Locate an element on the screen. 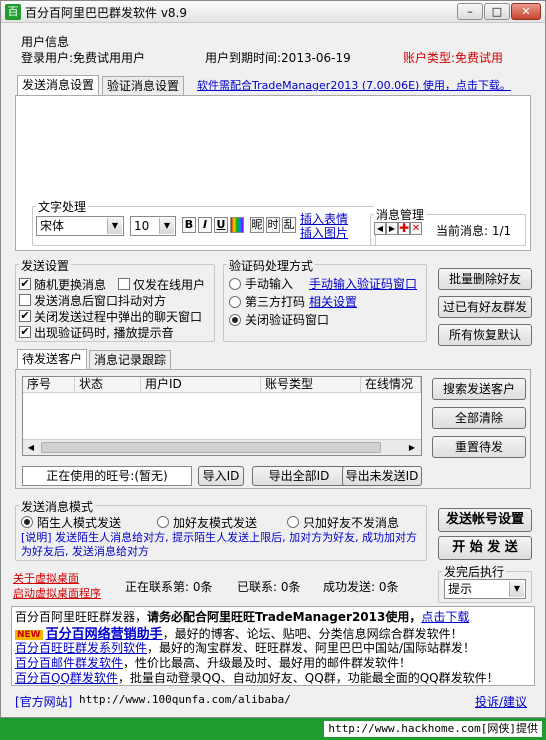 This screenshot has height=740, width=546. feedback-link: 投诉/建议 is located at coordinates (501, 701).